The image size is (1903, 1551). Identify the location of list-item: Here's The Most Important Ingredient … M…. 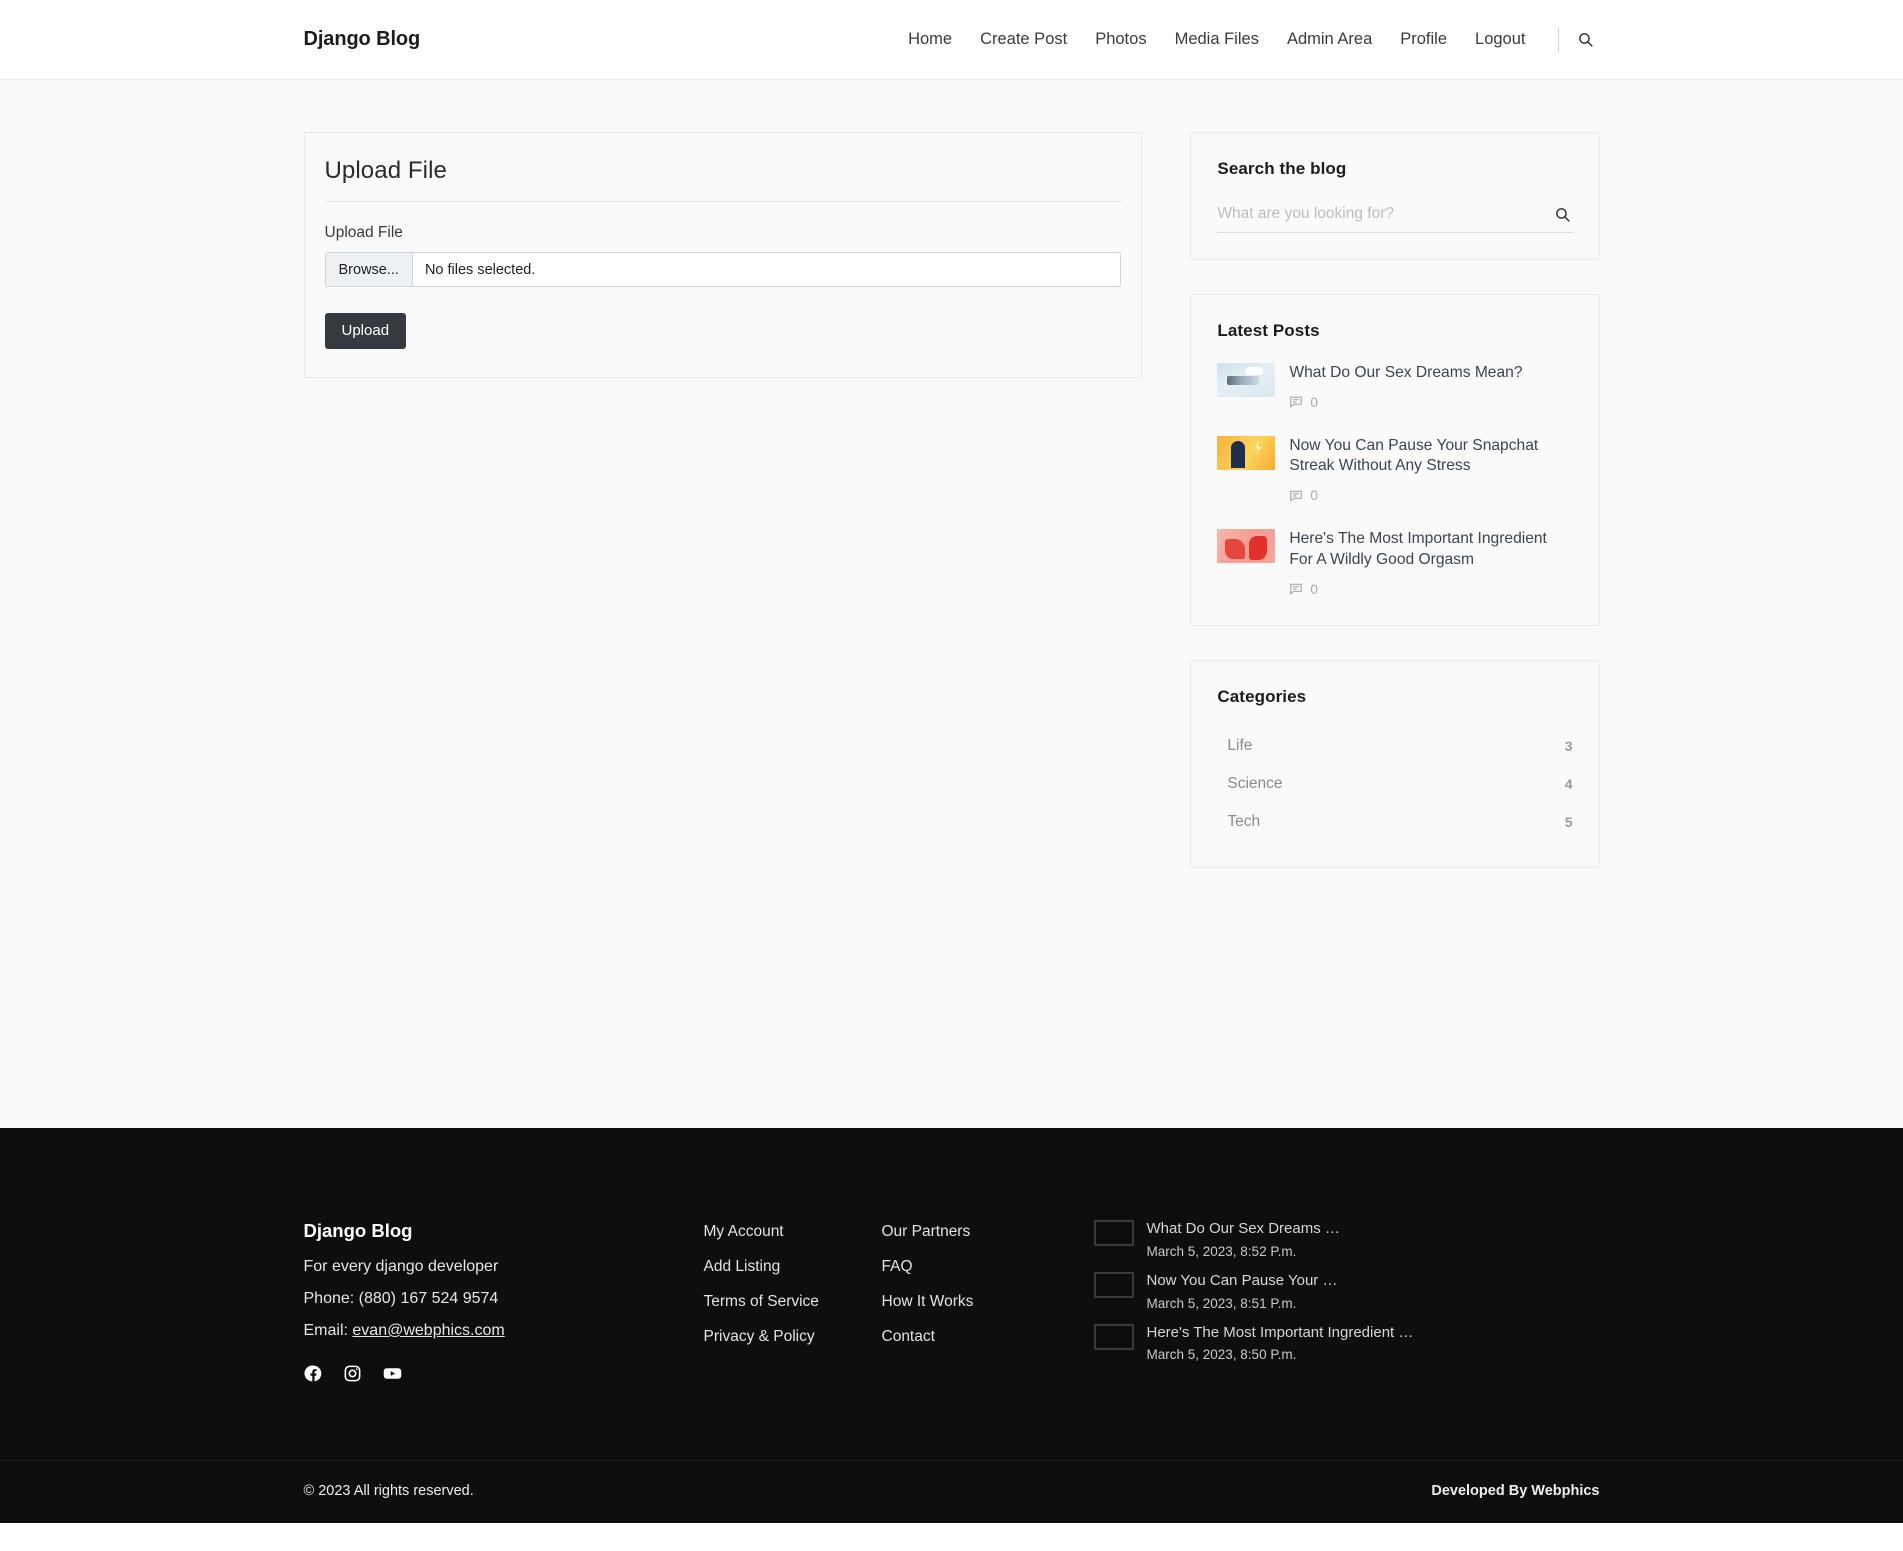
(1346, 1342).